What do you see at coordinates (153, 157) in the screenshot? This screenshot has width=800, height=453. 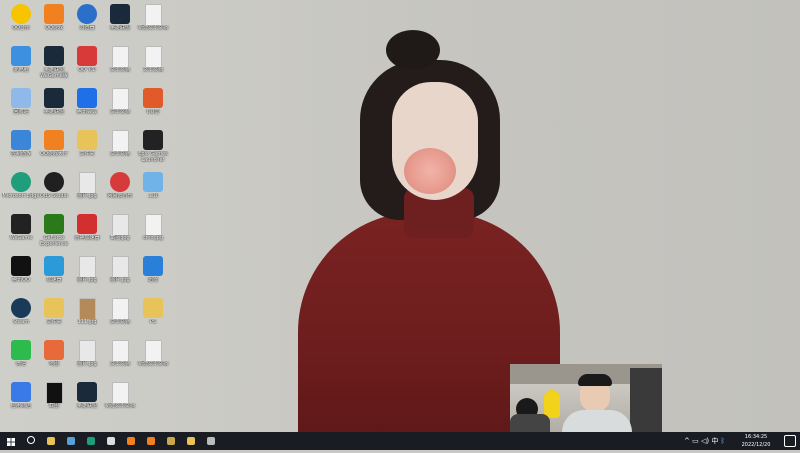 I see `desktop-icon-label: Epic Games Launcher` at bounding box center [153, 157].